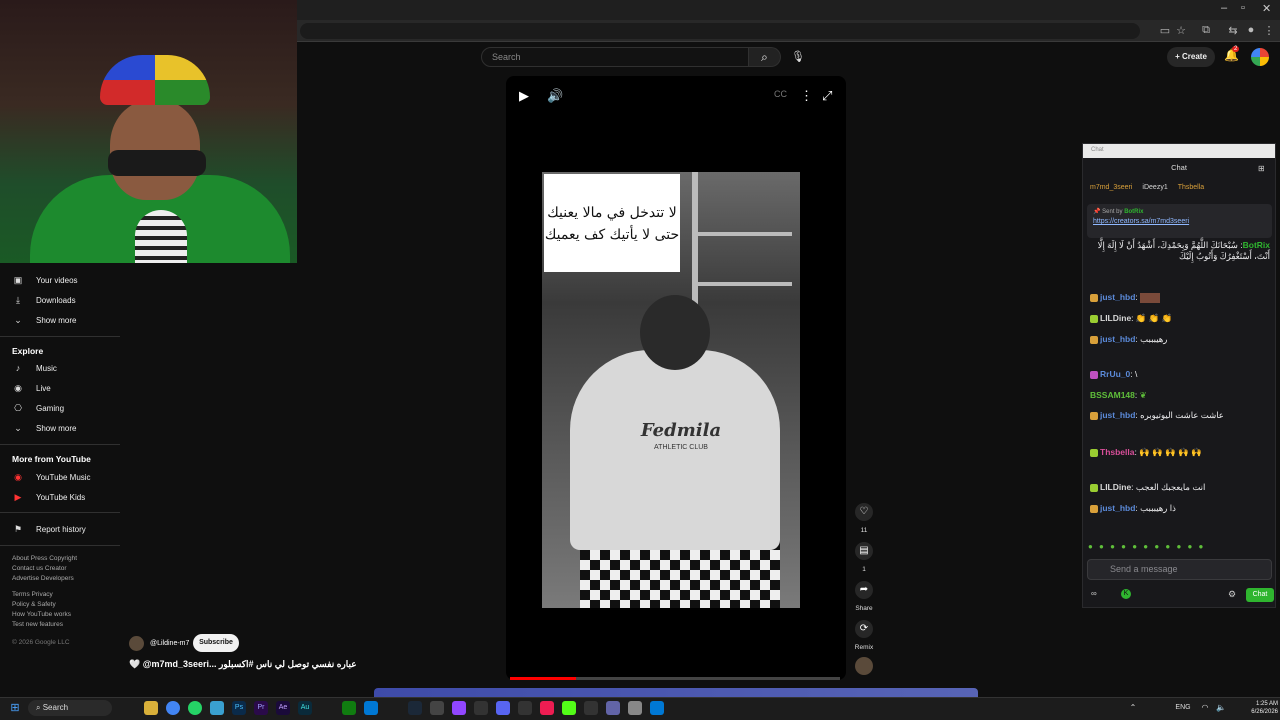 This screenshot has height=720, width=1280. What do you see at coordinates (742, 234) in the screenshot?
I see `shelf-board` at bounding box center [742, 234].